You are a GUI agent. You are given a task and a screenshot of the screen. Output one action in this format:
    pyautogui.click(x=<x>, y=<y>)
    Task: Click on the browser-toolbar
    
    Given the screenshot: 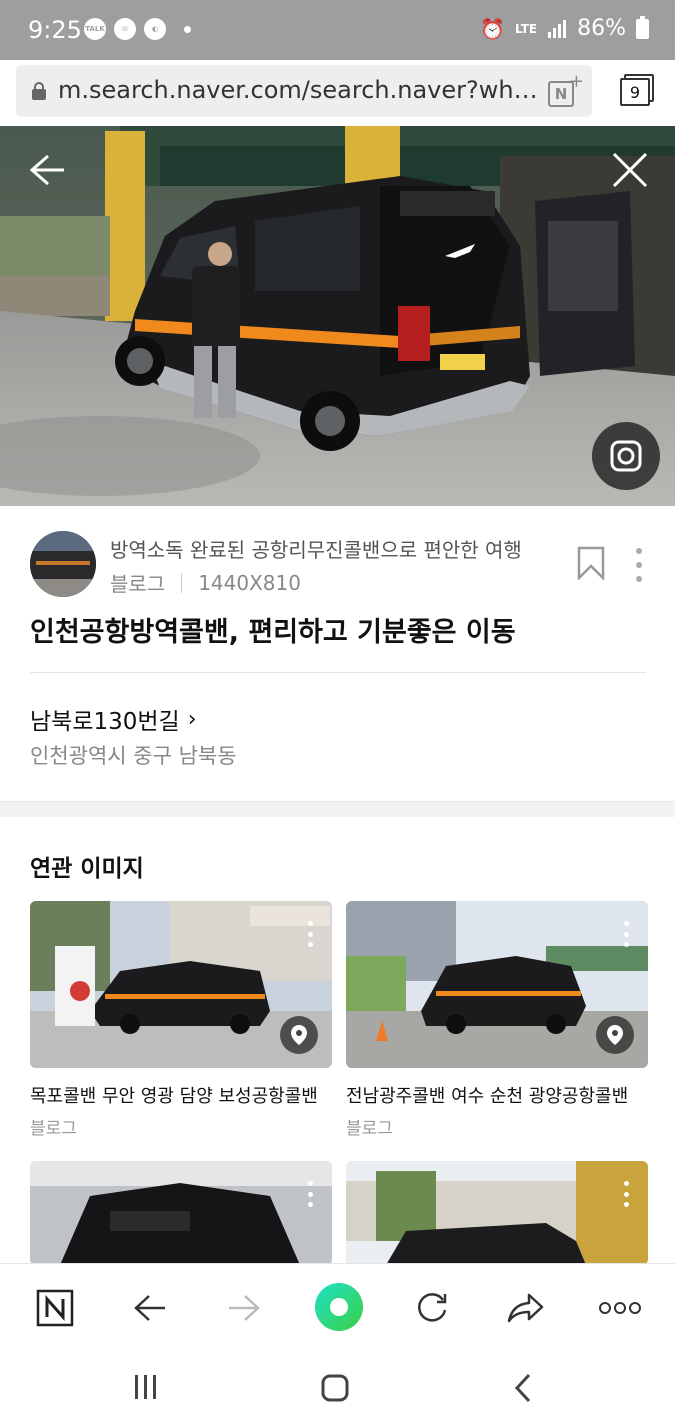 What is the action you would take?
    pyautogui.click(x=337, y=1306)
    